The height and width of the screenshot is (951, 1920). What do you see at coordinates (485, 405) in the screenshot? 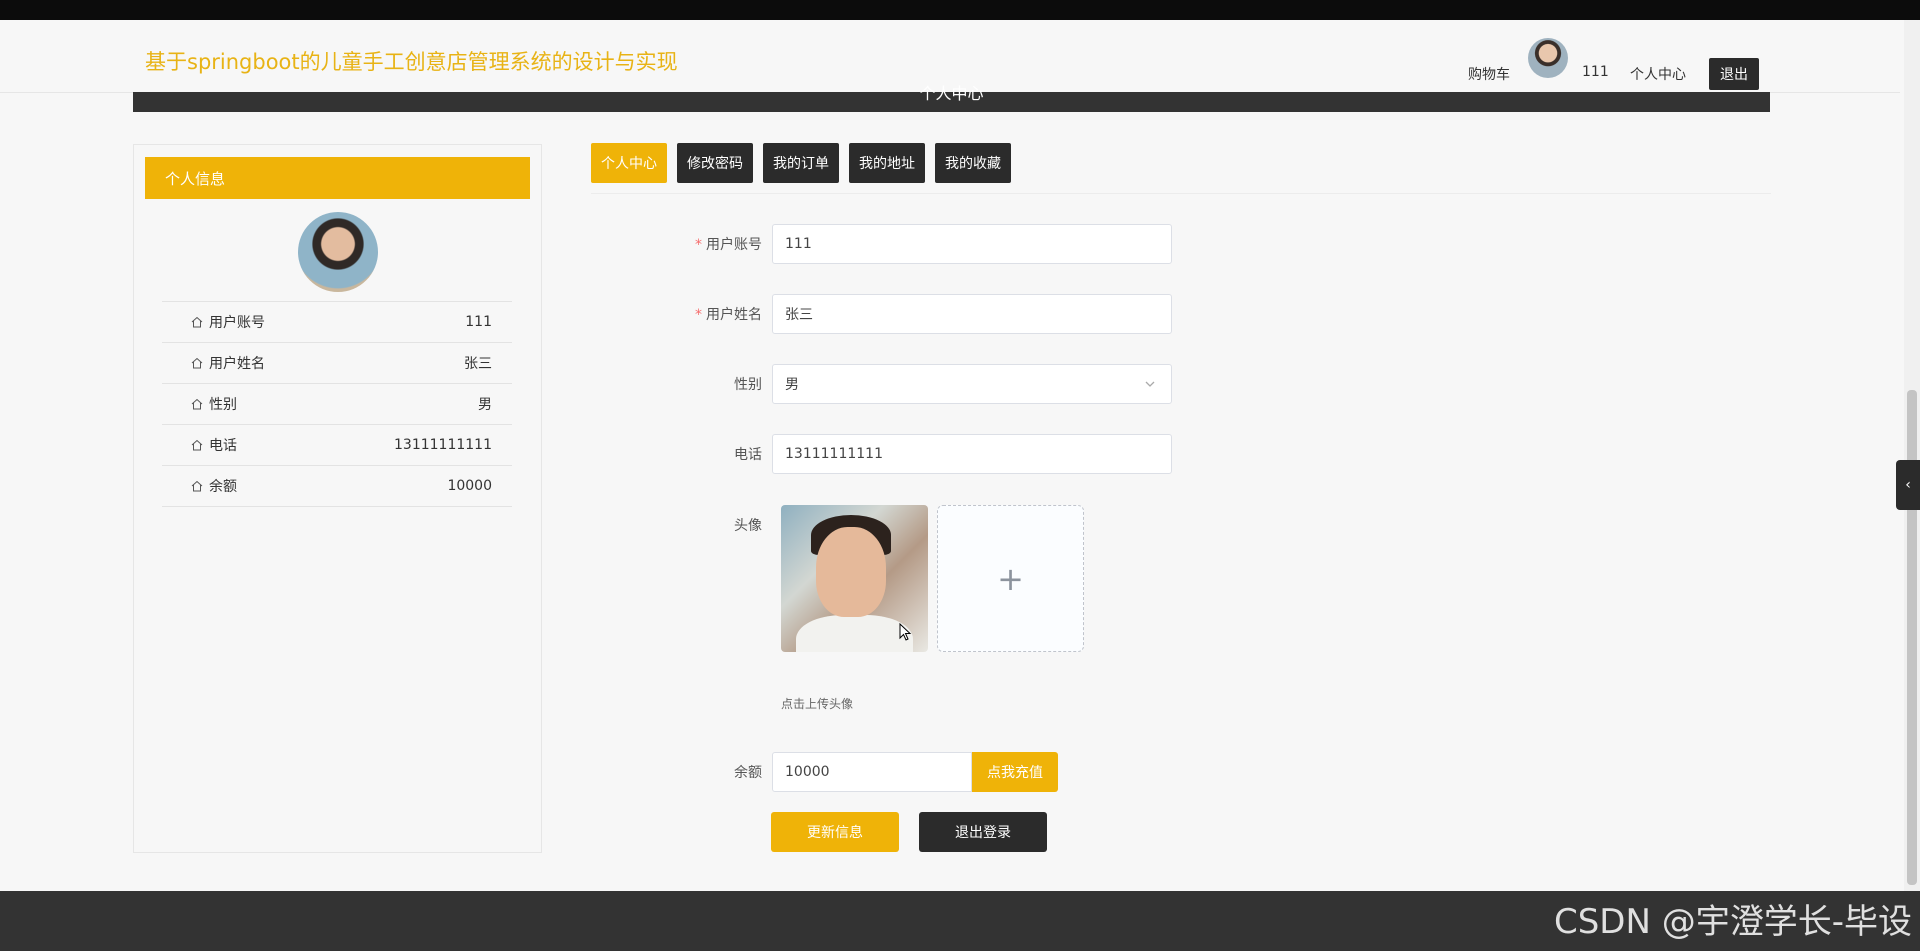
I see `info-value: 男` at bounding box center [485, 405].